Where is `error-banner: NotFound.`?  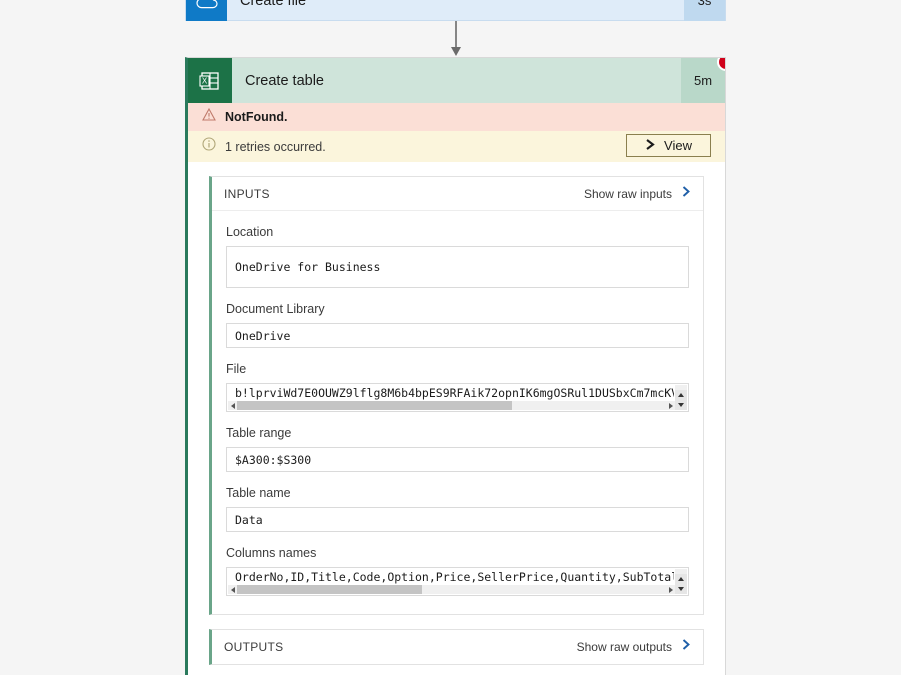
error-banner: NotFound. is located at coordinates (456, 117).